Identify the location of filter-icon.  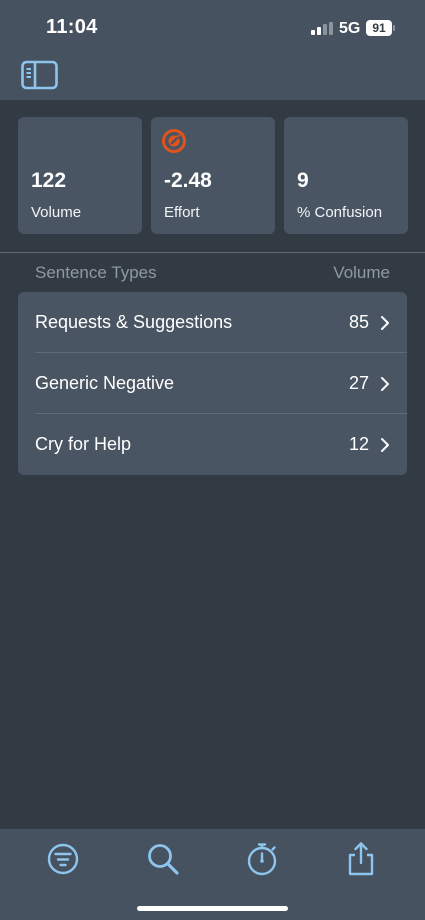
(63, 859).